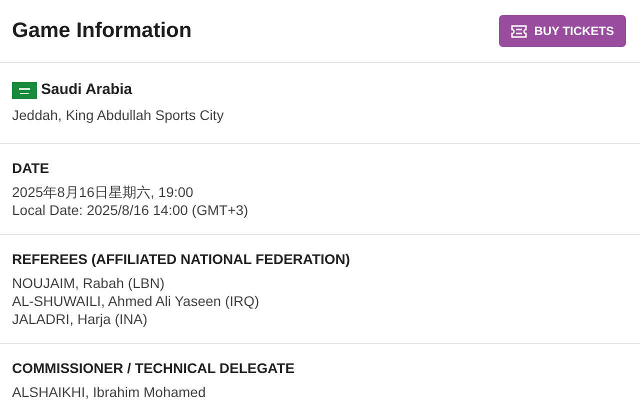 Image resolution: width=640 pixels, height=409 pixels. Describe the element at coordinates (102, 31) in the screenshot. I see `page-title: Game Information` at that location.